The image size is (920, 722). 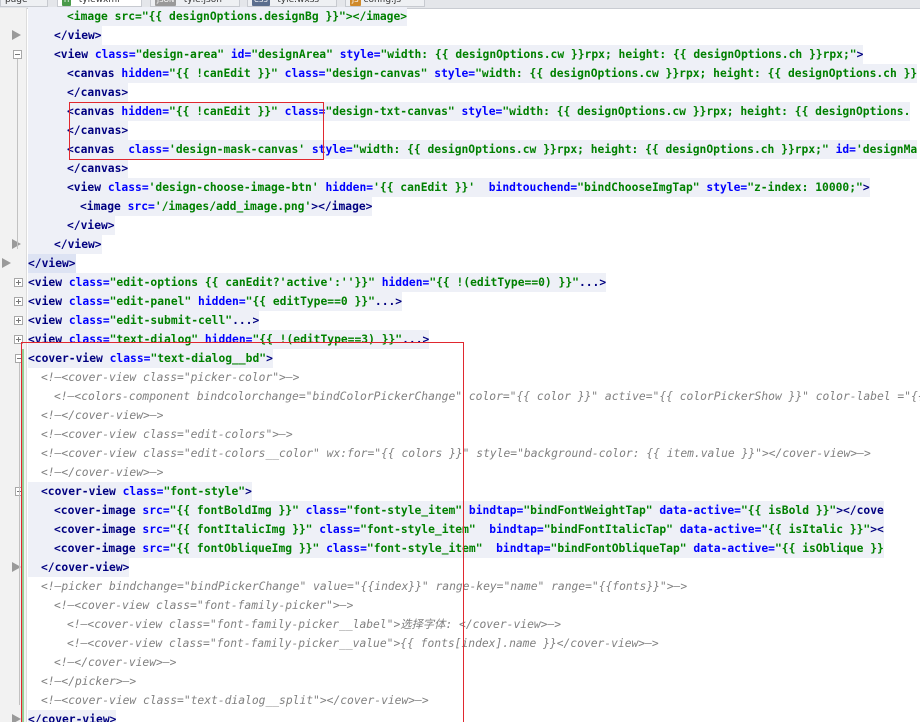 I want to click on code-token: 'design-choose-image-btn', so click(x=233, y=187).